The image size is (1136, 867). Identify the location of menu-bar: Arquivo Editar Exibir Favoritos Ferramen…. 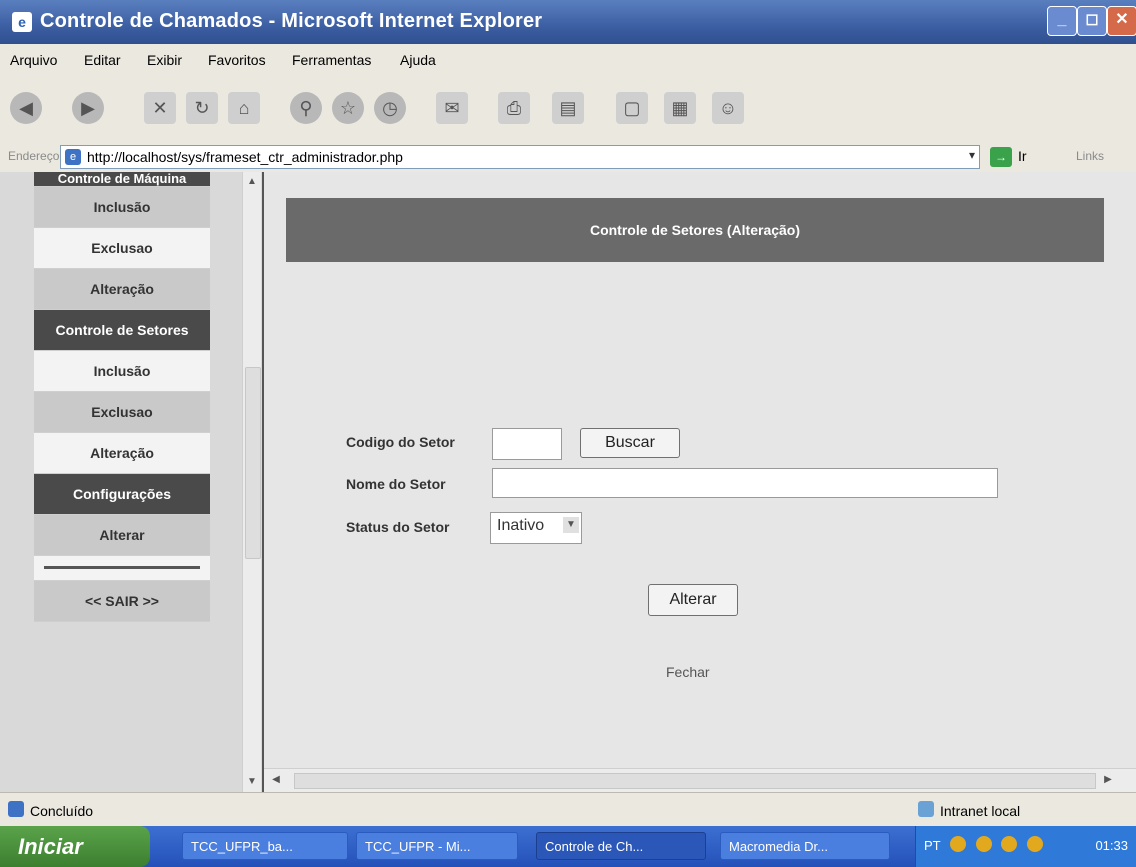
(568, 60).